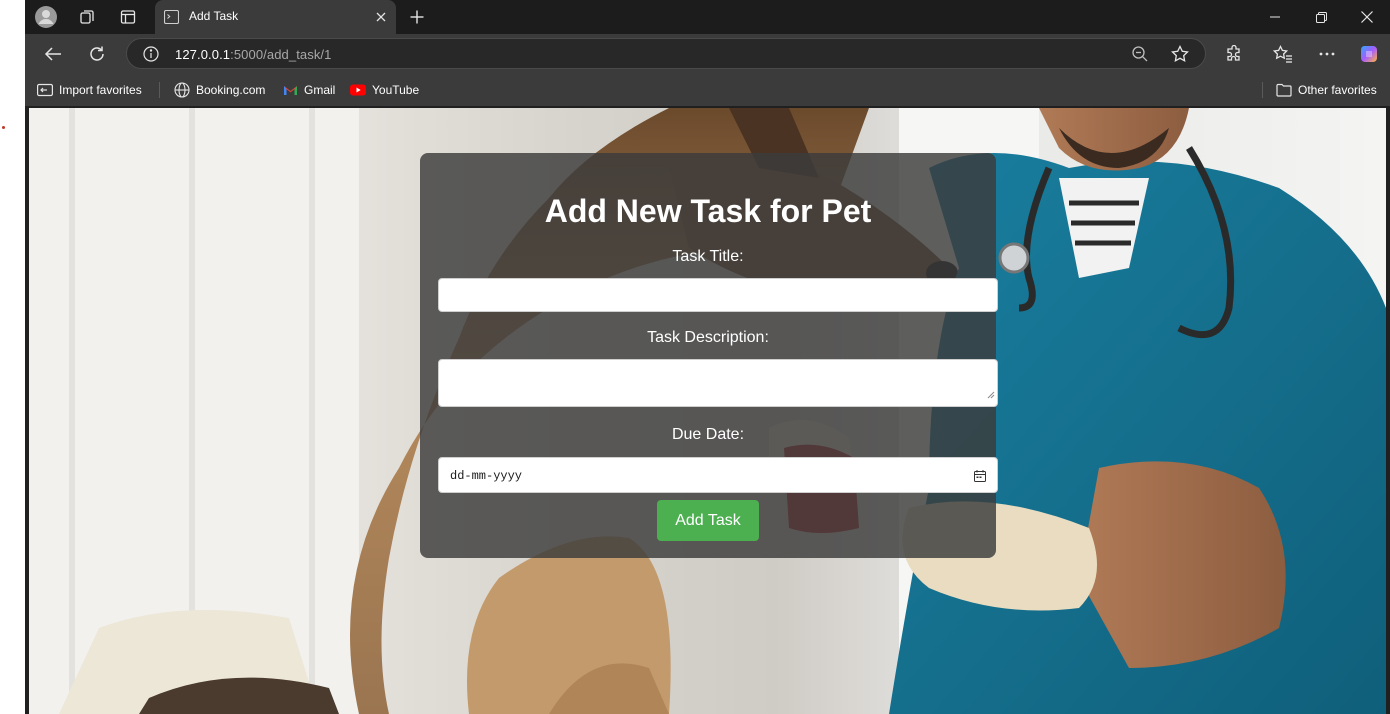  What do you see at coordinates (1369, 54) in the screenshot?
I see `copilot-icon` at bounding box center [1369, 54].